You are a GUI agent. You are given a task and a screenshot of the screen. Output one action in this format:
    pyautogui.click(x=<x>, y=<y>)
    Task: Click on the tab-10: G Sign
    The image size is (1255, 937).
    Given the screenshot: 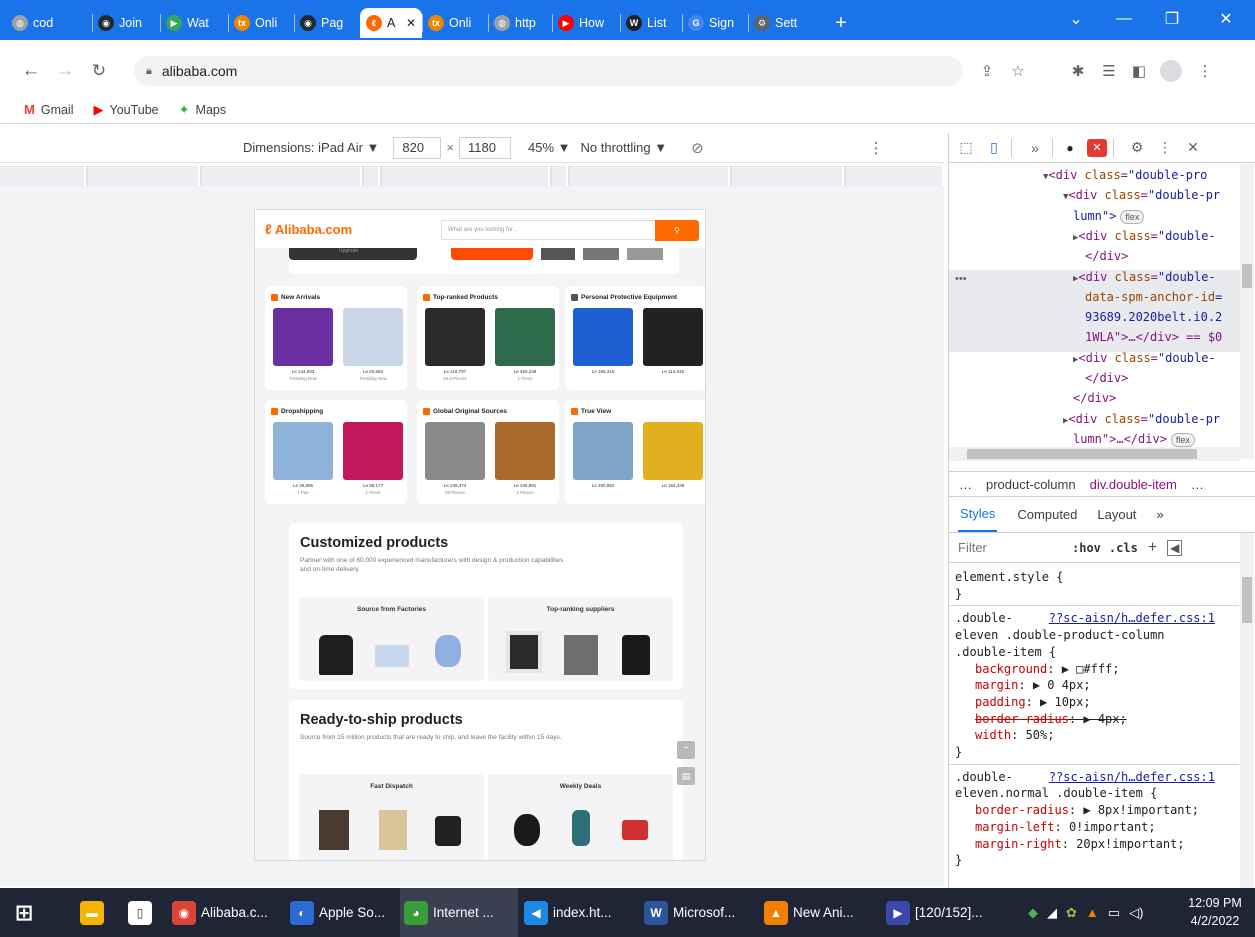 What is the action you would take?
    pyautogui.click(x=715, y=23)
    